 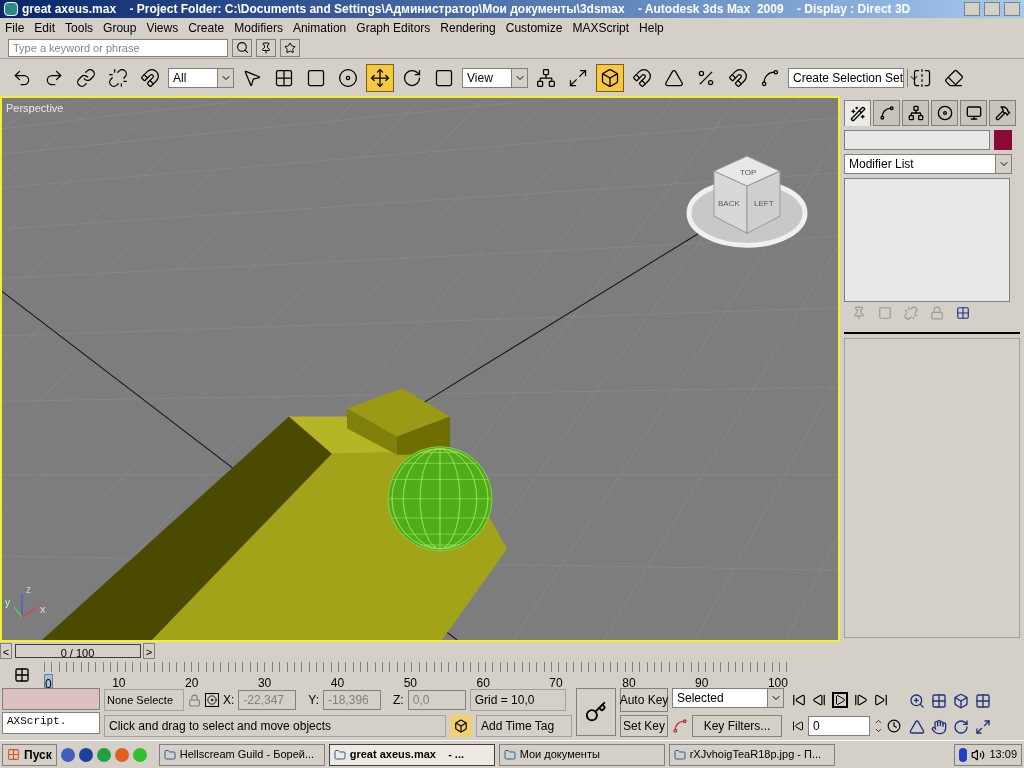 What do you see at coordinates (524, 726) in the screenshot?
I see `add-time-tag-button: Add Time Tag` at bounding box center [524, 726].